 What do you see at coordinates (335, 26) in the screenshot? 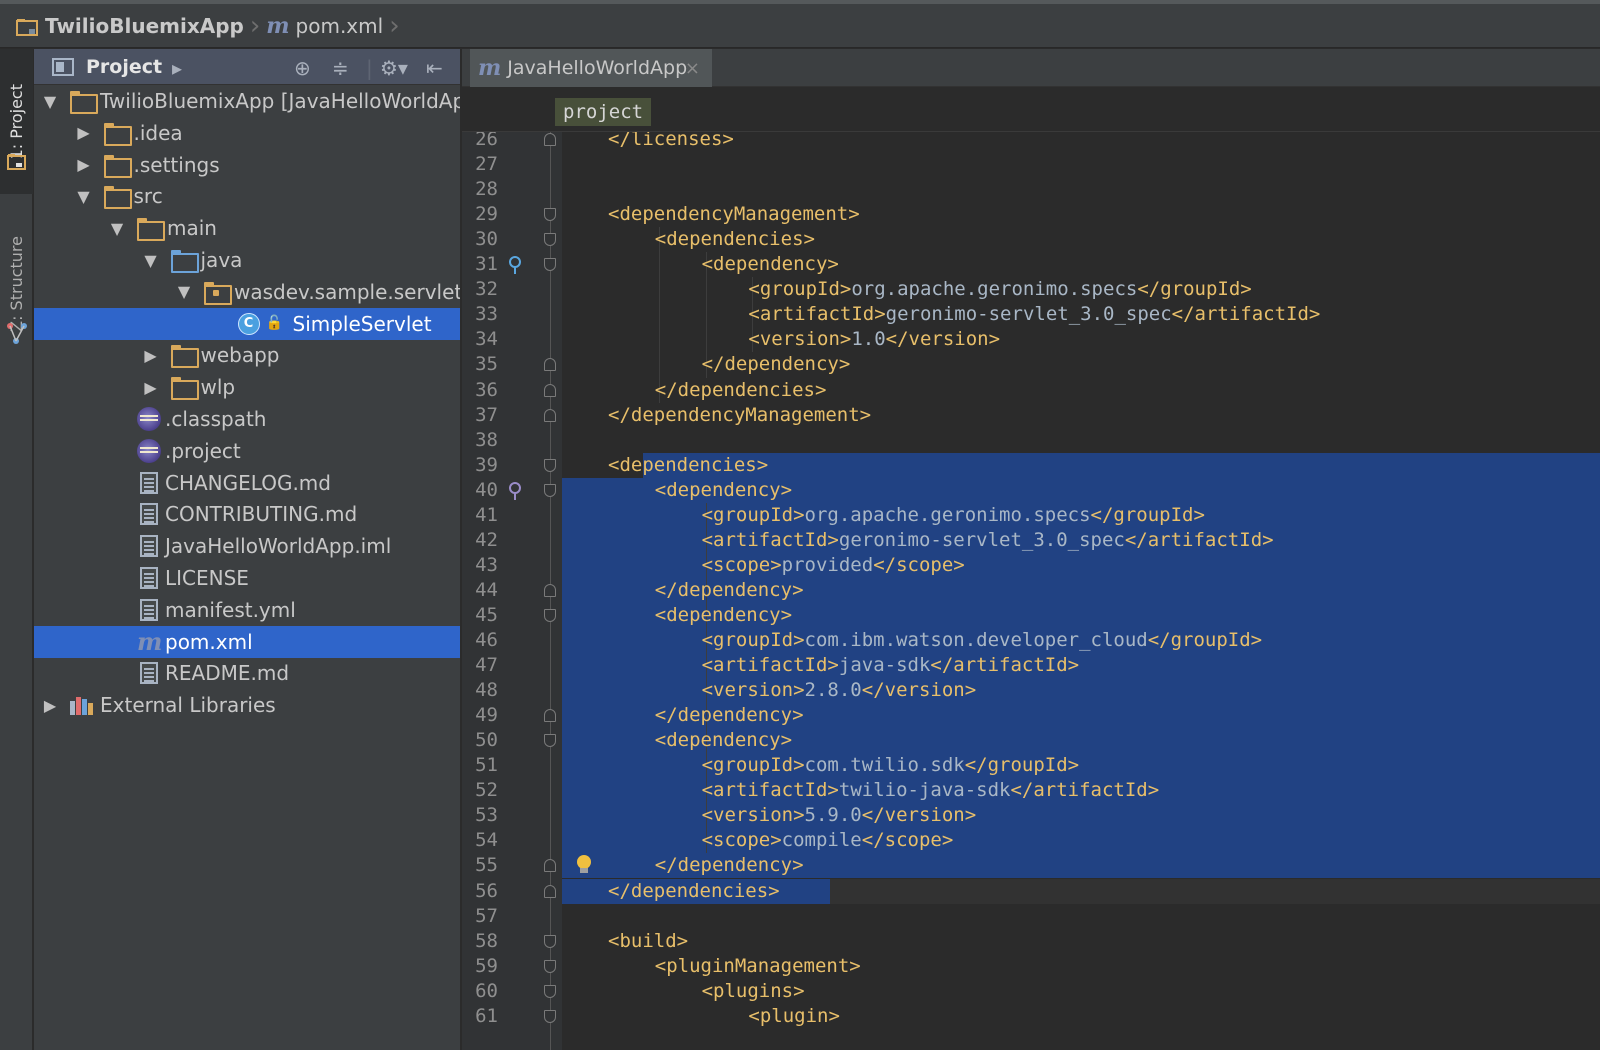
I see `breadcrumb-file: m pom.xml ›` at bounding box center [335, 26].